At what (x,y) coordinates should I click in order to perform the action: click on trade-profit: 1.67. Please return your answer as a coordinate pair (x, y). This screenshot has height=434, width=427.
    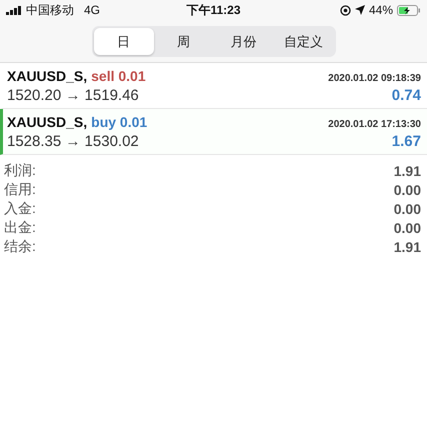
    Looking at the image, I should click on (406, 141).